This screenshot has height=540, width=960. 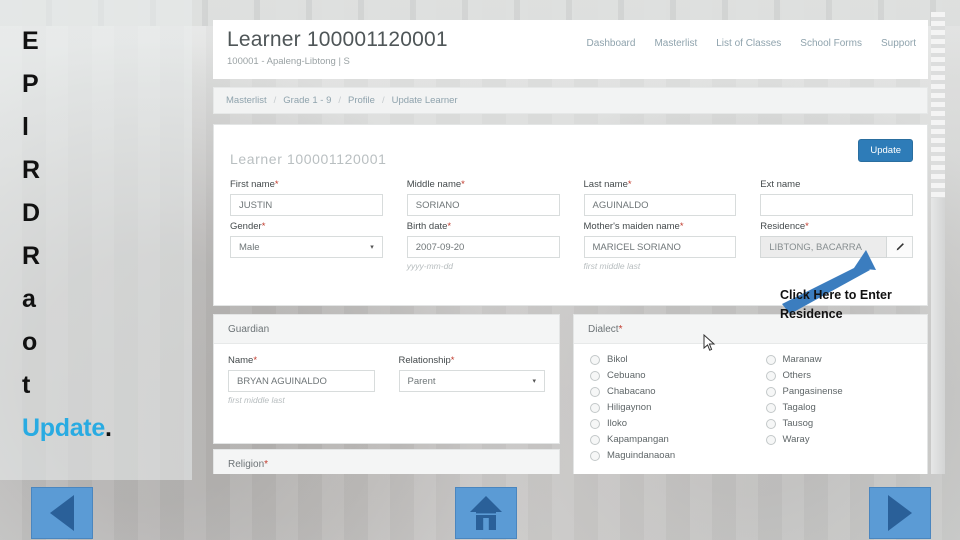 I want to click on nav-item-dashboard: Dashboard, so click(x=611, y=43).